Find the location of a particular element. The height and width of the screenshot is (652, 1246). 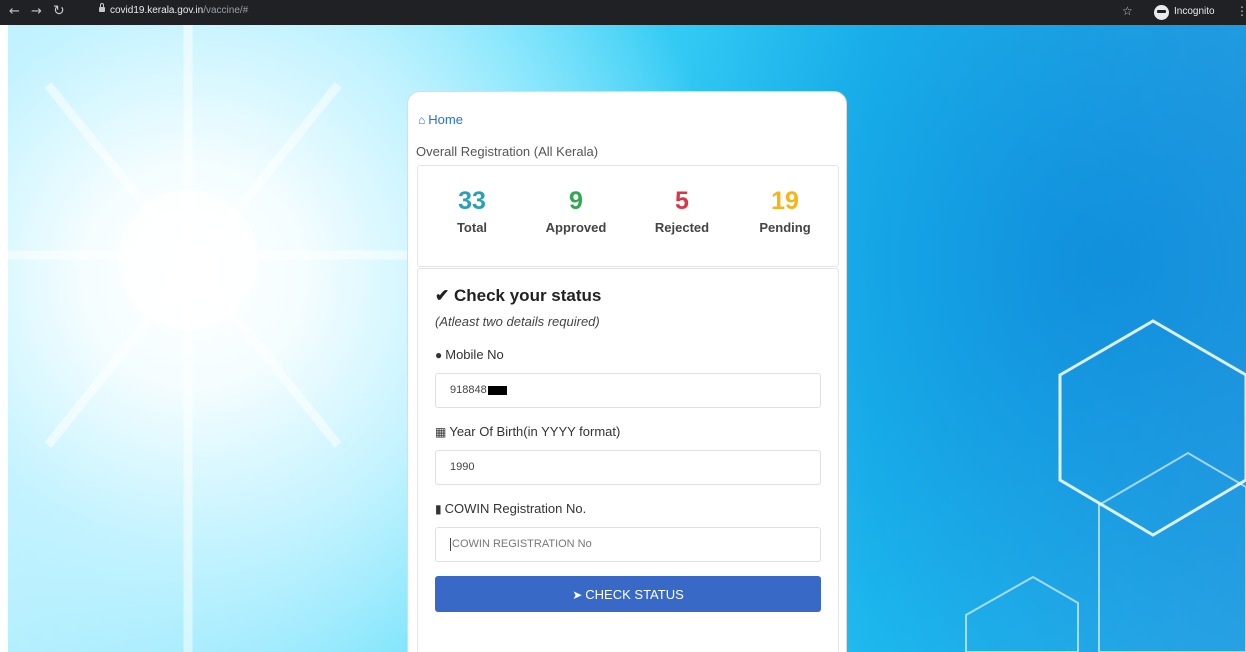

stat-pending: 19 Pending is located at coordinates (785, 200).